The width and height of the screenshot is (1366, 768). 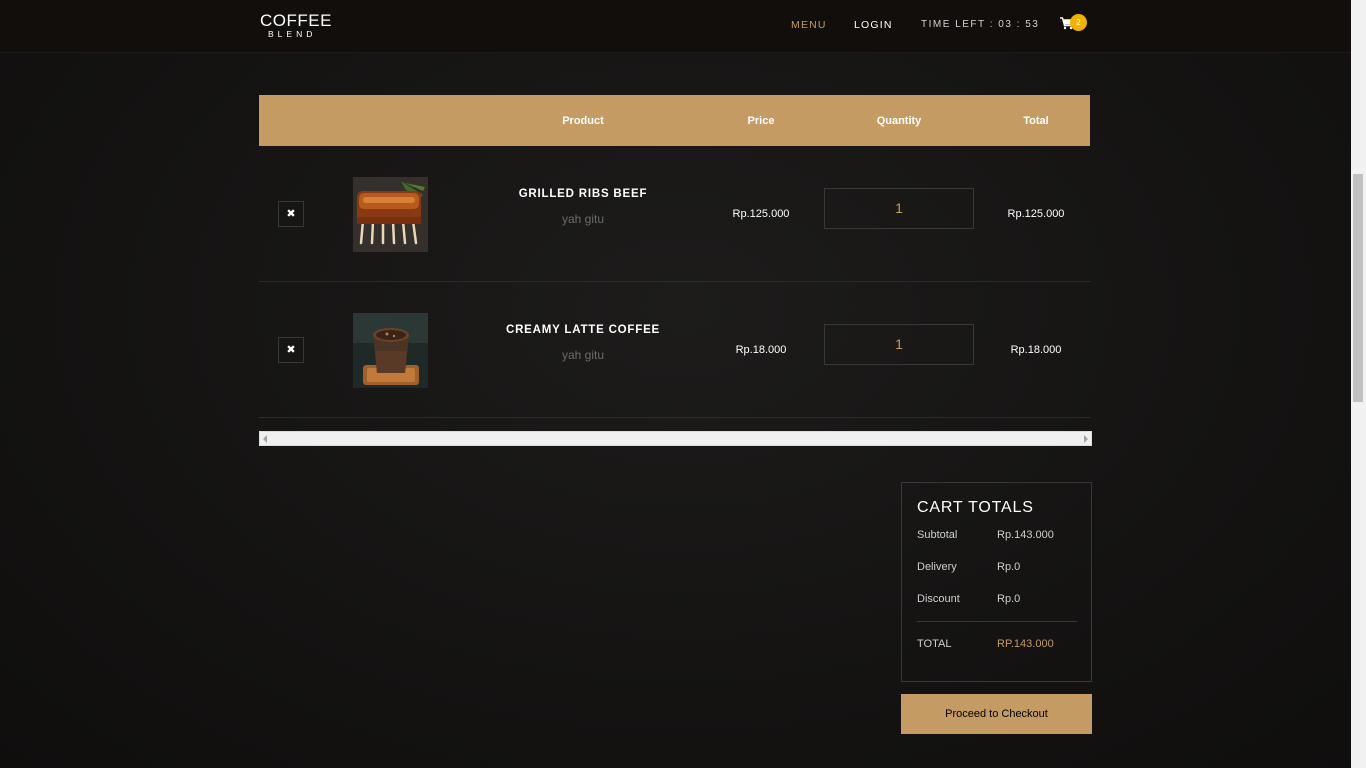 I want to click on nav-login-link: LOGIN, so click(x=873, y=25).